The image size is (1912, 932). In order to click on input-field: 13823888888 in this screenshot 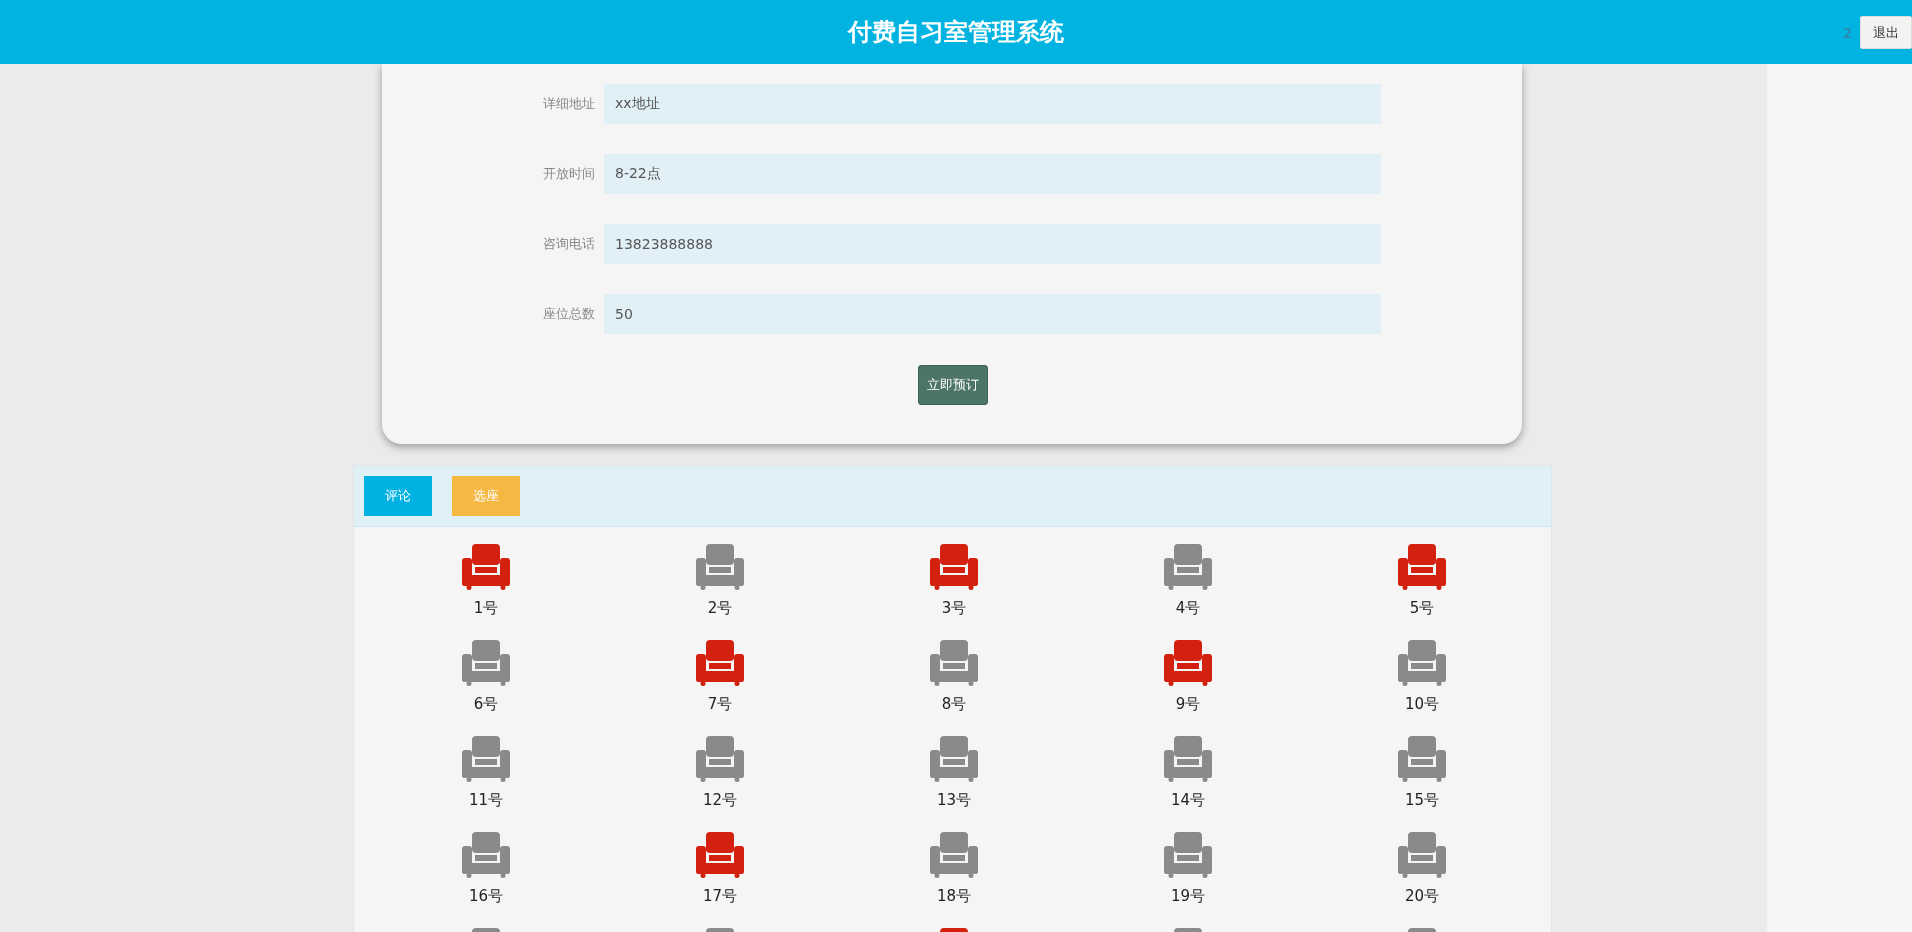, I will do `click(992, 244)`.